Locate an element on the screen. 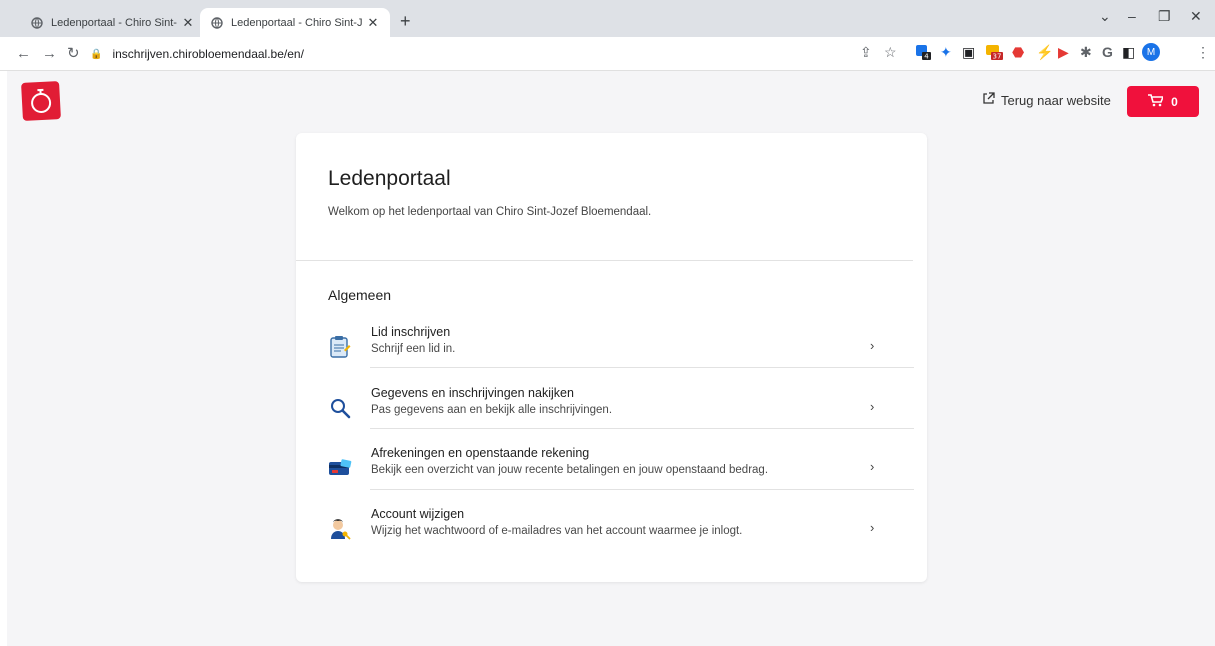 This screenshot has width=1215, height=646. g-extension-icon: G is located at coordinates (1107, 52).